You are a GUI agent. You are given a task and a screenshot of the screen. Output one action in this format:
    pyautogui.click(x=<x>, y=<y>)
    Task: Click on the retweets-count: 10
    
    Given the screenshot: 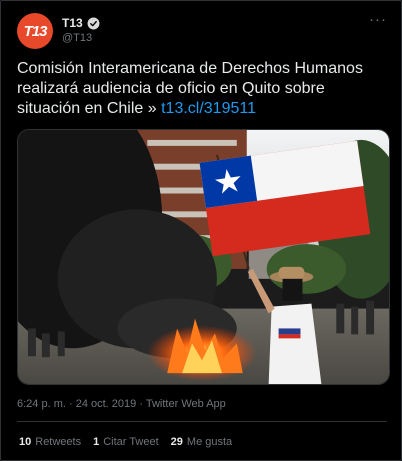 What is the action you would take?
    pyautogui.click(x=25, y=442)
    